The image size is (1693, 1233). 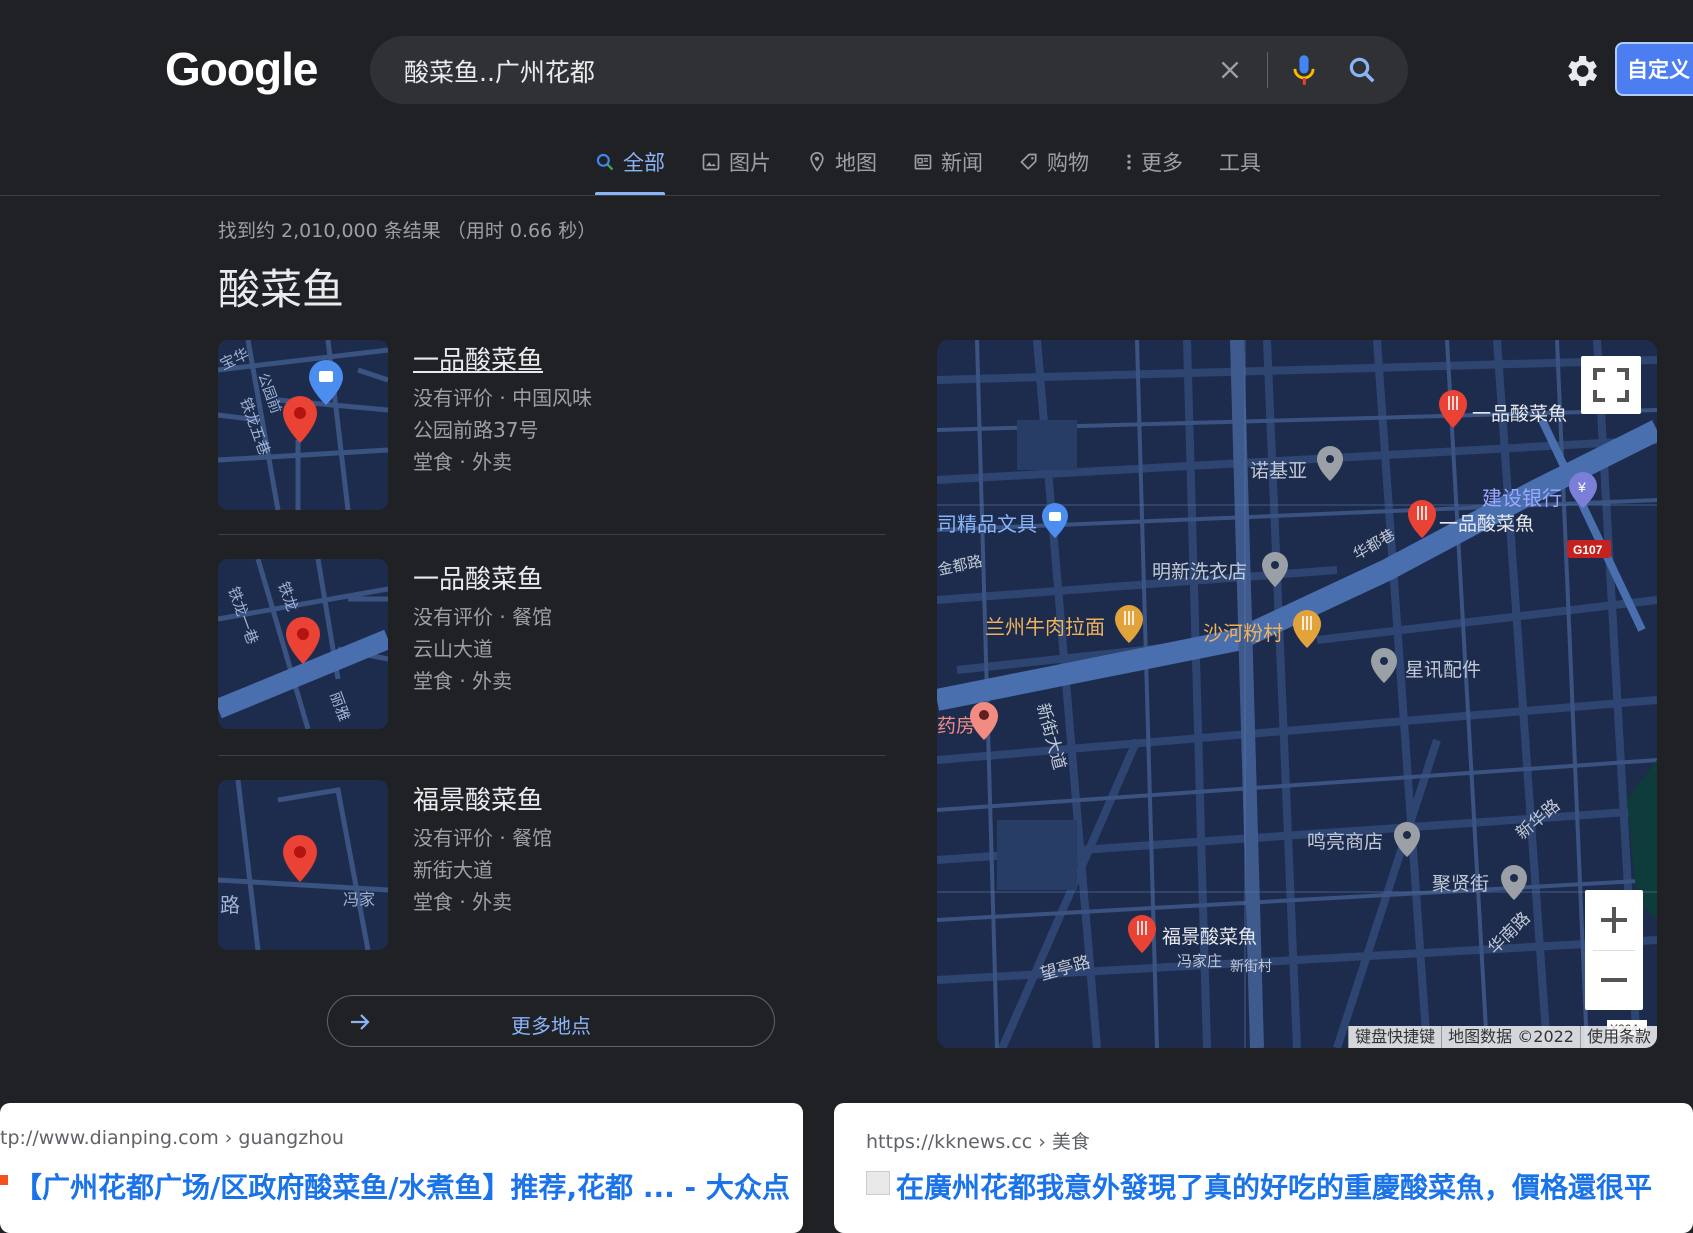 I want to click on map-label: 星讯配件, so click(x=1443, y=670).